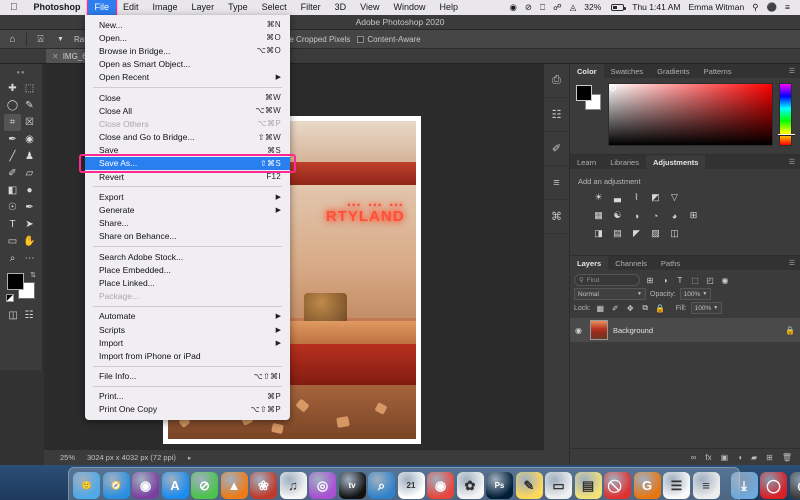 The height and width of the screenshot is (500, 800). I want to click on tab-paths: Paths, so click(670, 263).